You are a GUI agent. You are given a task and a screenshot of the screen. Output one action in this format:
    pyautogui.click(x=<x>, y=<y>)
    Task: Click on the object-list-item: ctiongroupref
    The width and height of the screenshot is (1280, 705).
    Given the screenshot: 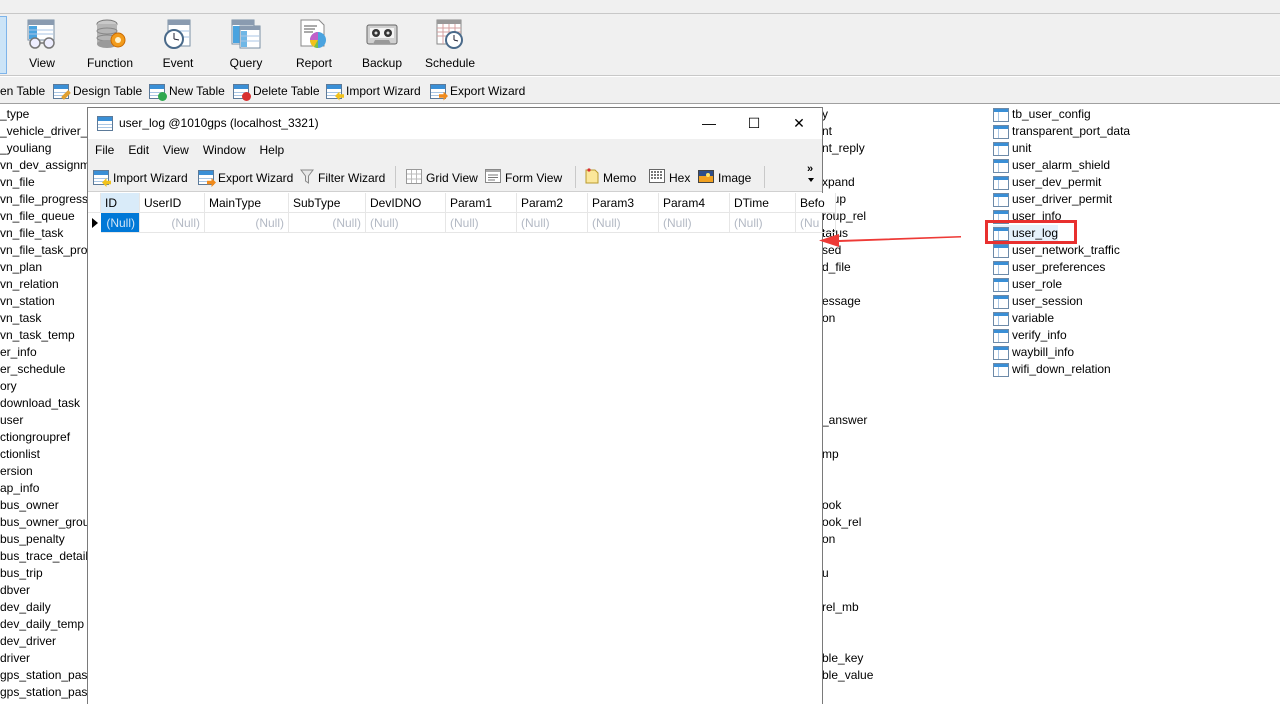 What is the action you would take?
    pyautogui.click(x=35, y=437)
    